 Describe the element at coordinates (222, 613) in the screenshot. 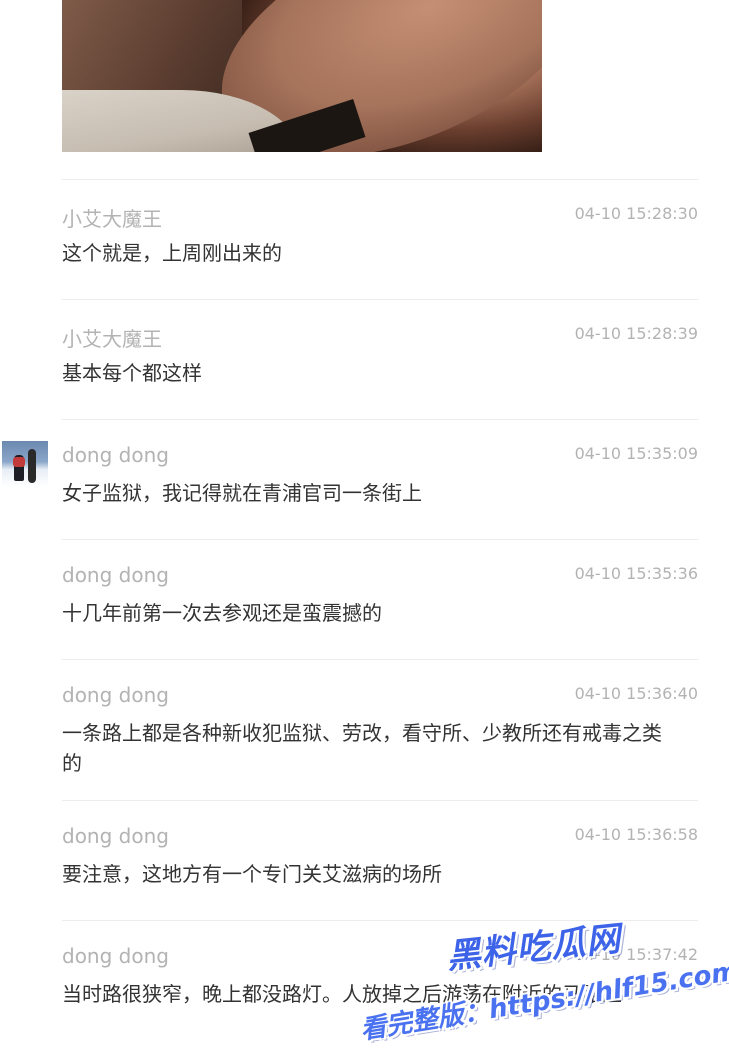

I see `comment-message: 十几年前第一次去参观还是蛮震撼的` at that location.